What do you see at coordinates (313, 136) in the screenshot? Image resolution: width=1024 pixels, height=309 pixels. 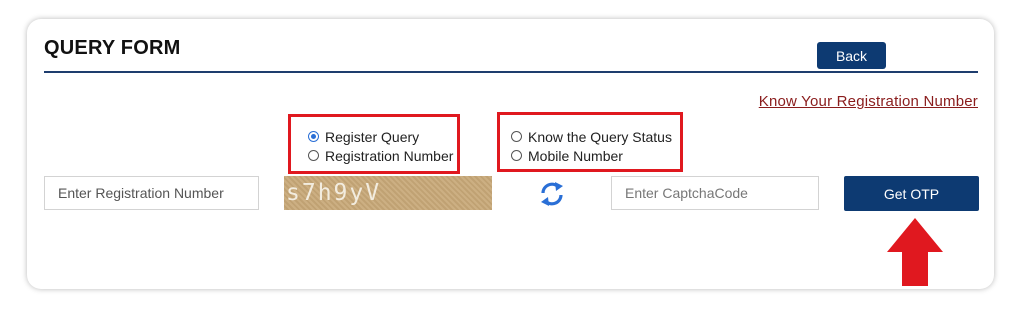 I see `radio-register-query` at bounding box center [313, 136].